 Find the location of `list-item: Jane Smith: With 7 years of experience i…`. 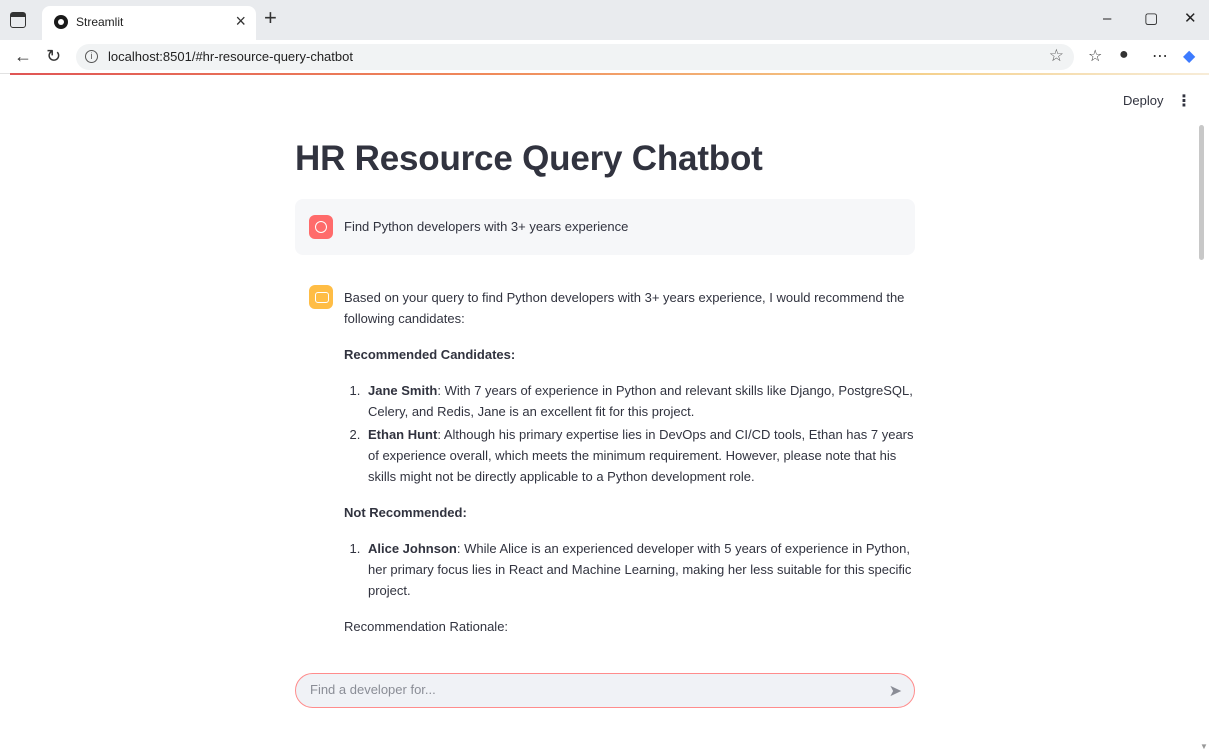

list-item: Jane Smith: With 7 years of experience i… is located at coordinates (641, 401).